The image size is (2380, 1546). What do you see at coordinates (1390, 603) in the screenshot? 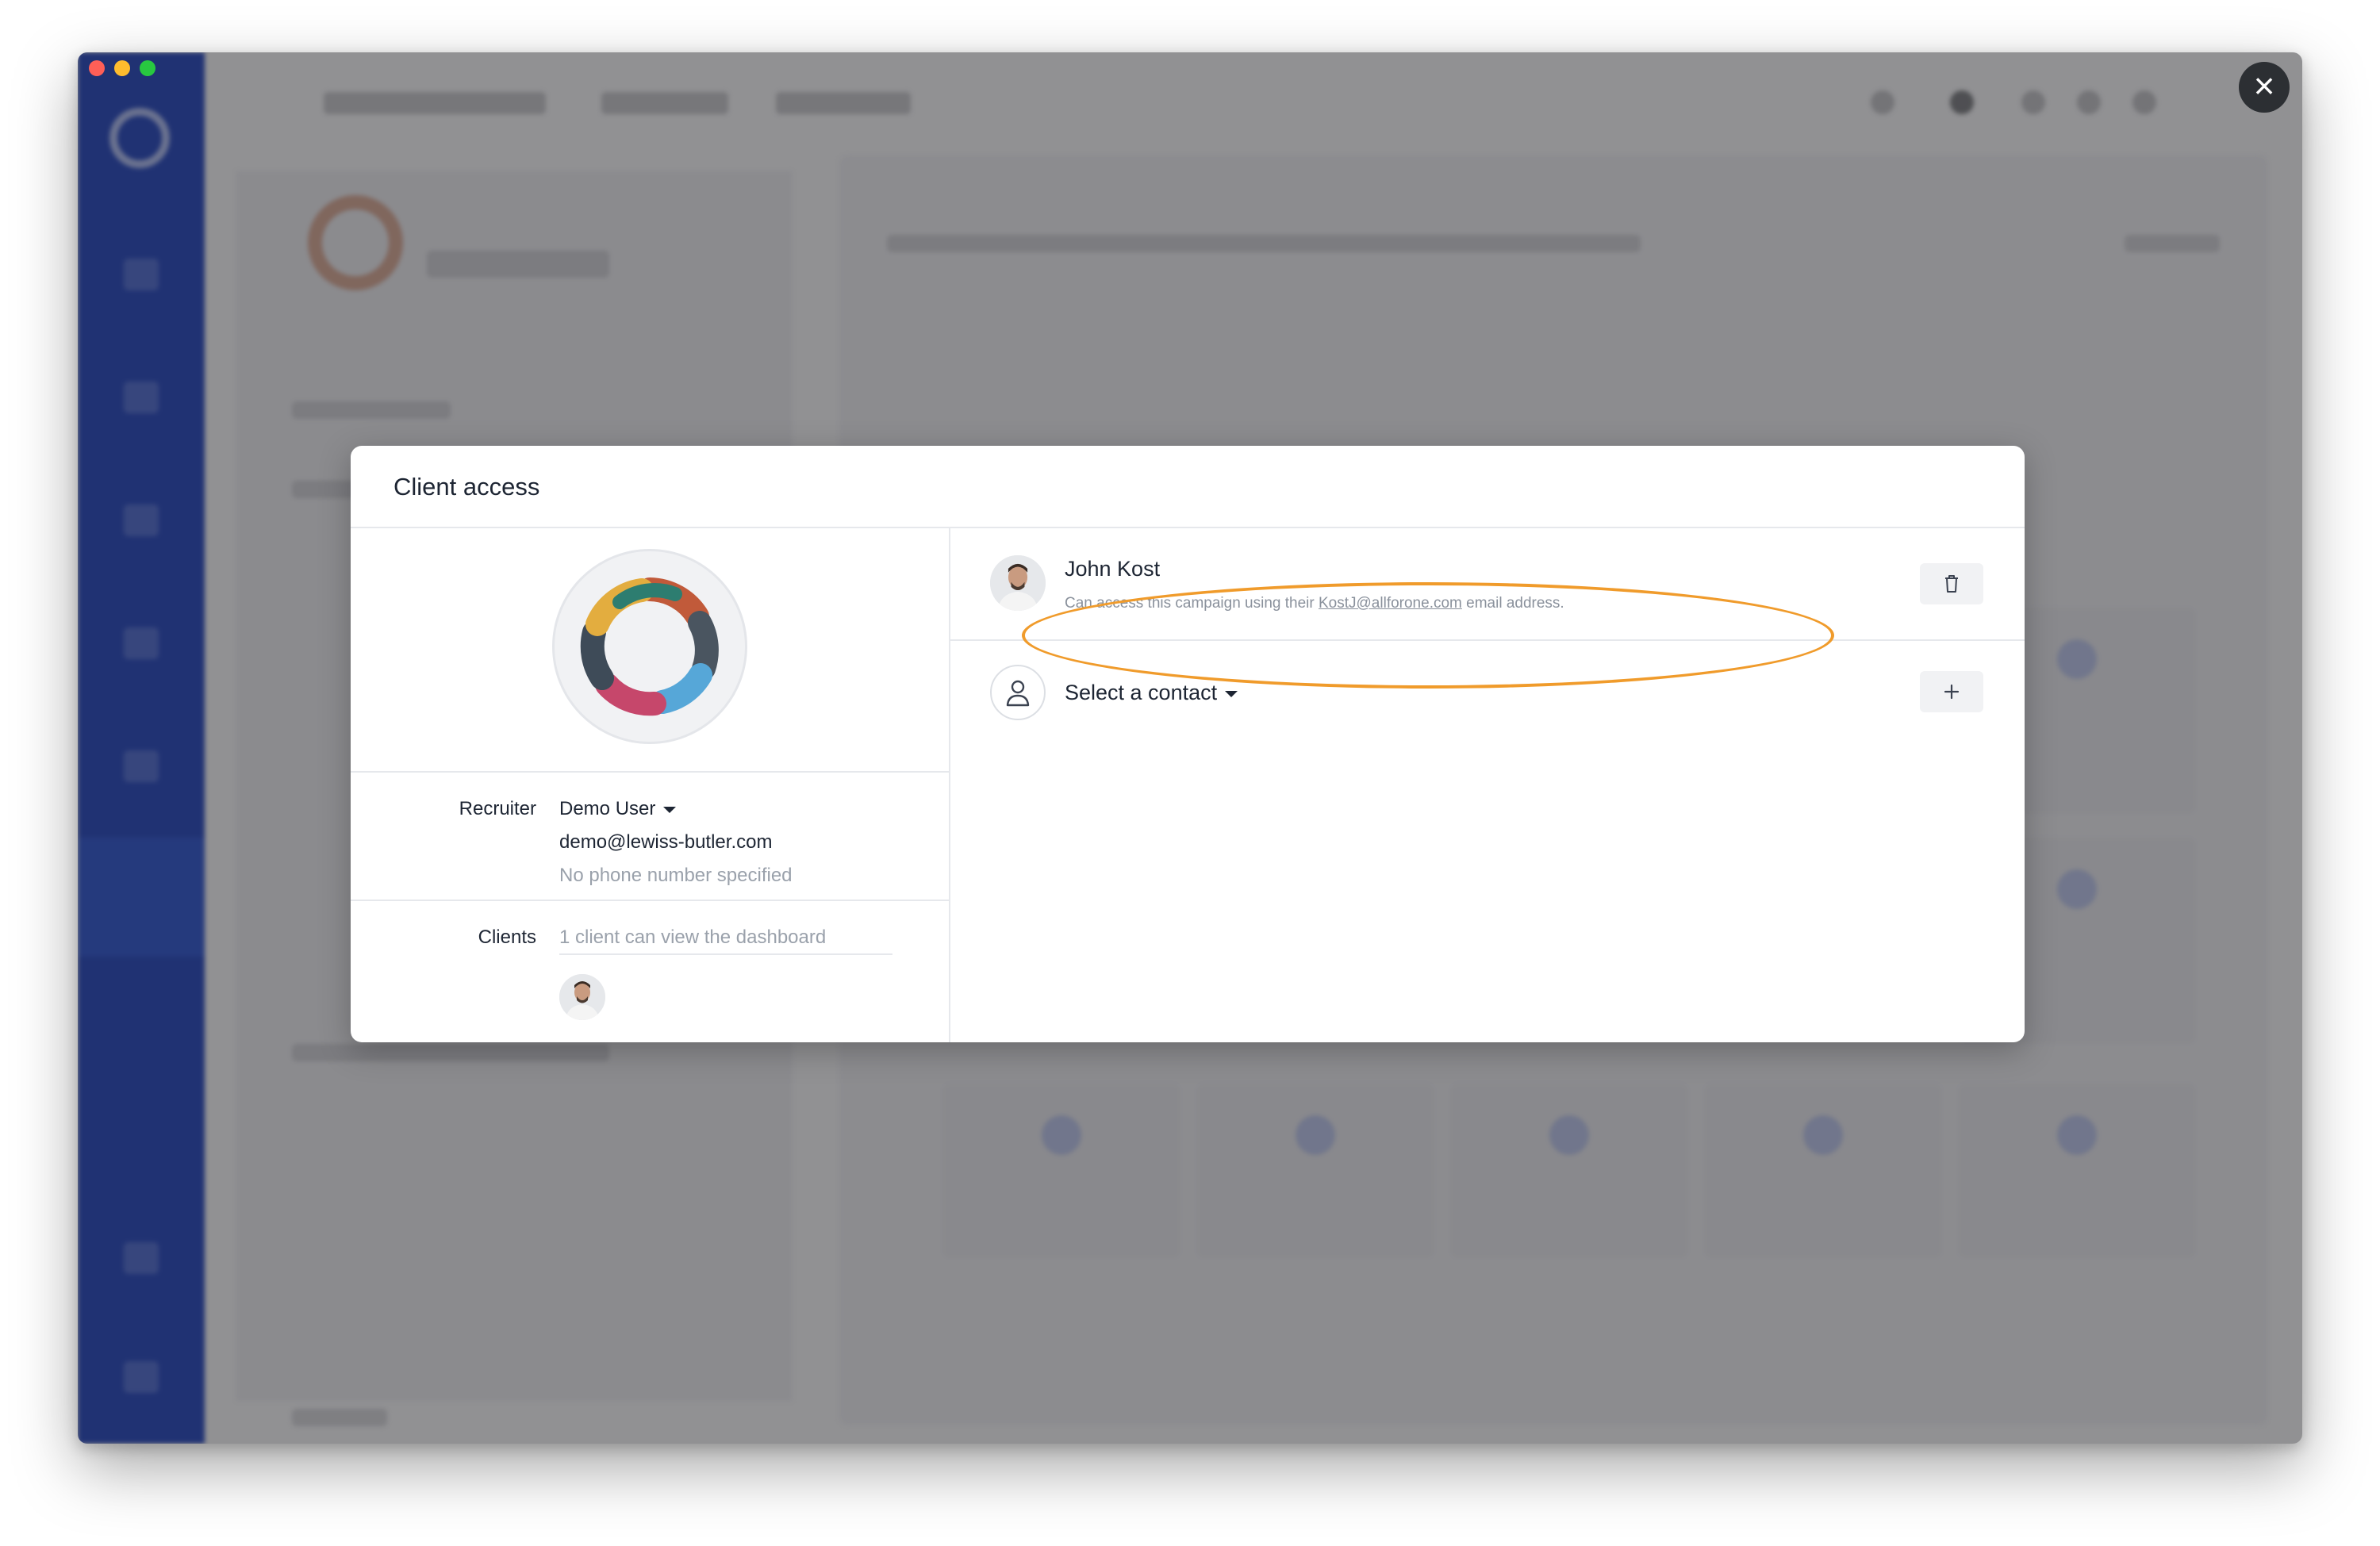
I see `contact-email-link: KostJ@allforone.com` at bounding box center [1390, 603].